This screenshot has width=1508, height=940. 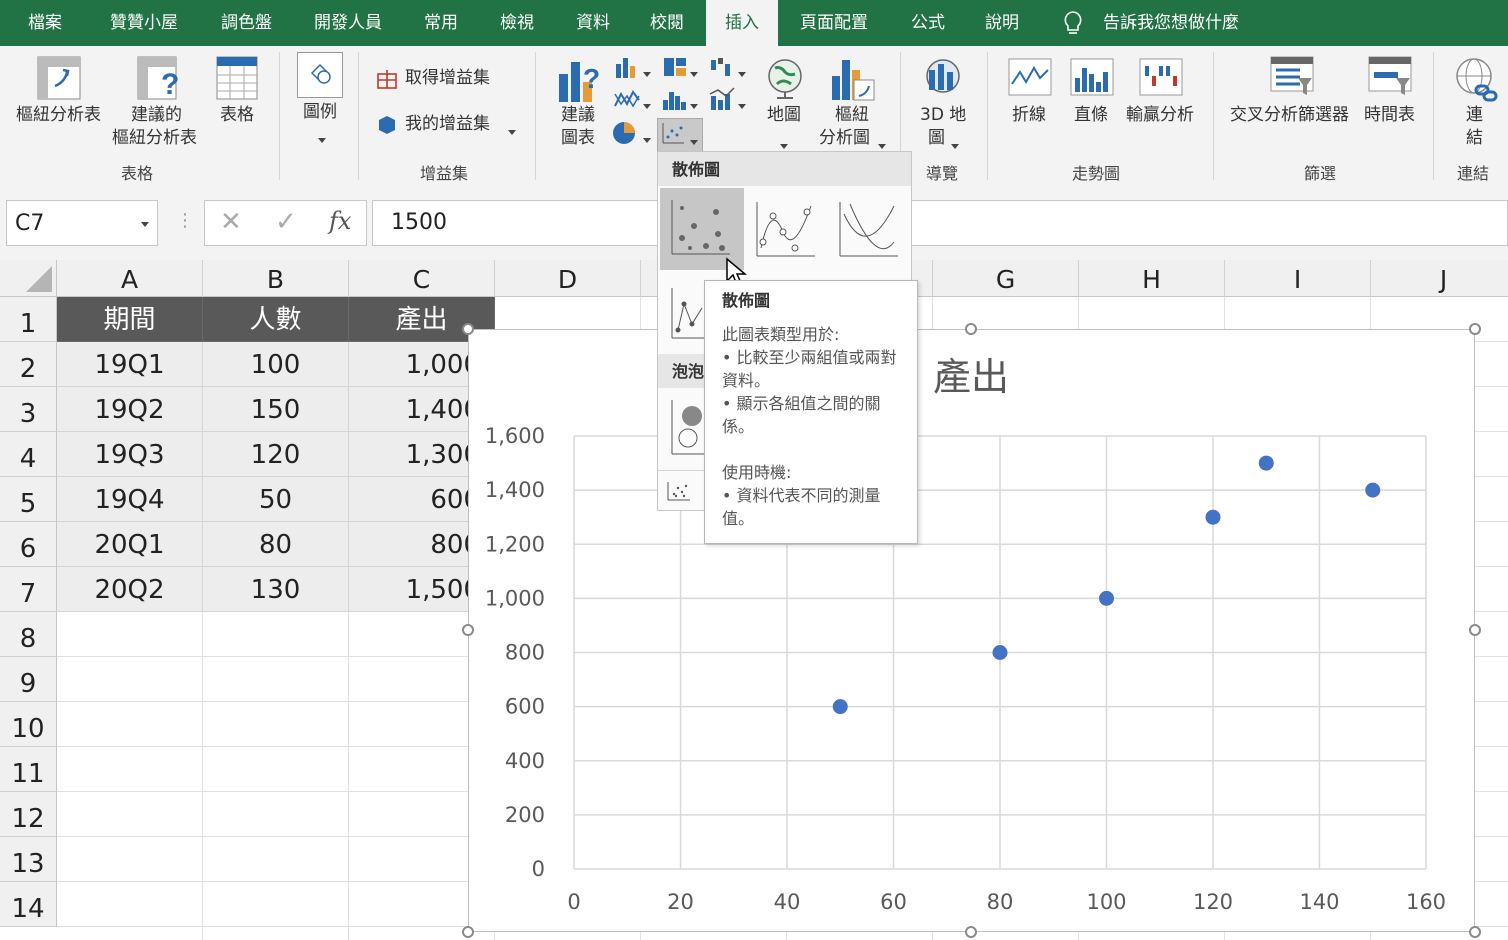 I want to click on 3d-map-line1: 3D 地, so click(x=943, y=115).